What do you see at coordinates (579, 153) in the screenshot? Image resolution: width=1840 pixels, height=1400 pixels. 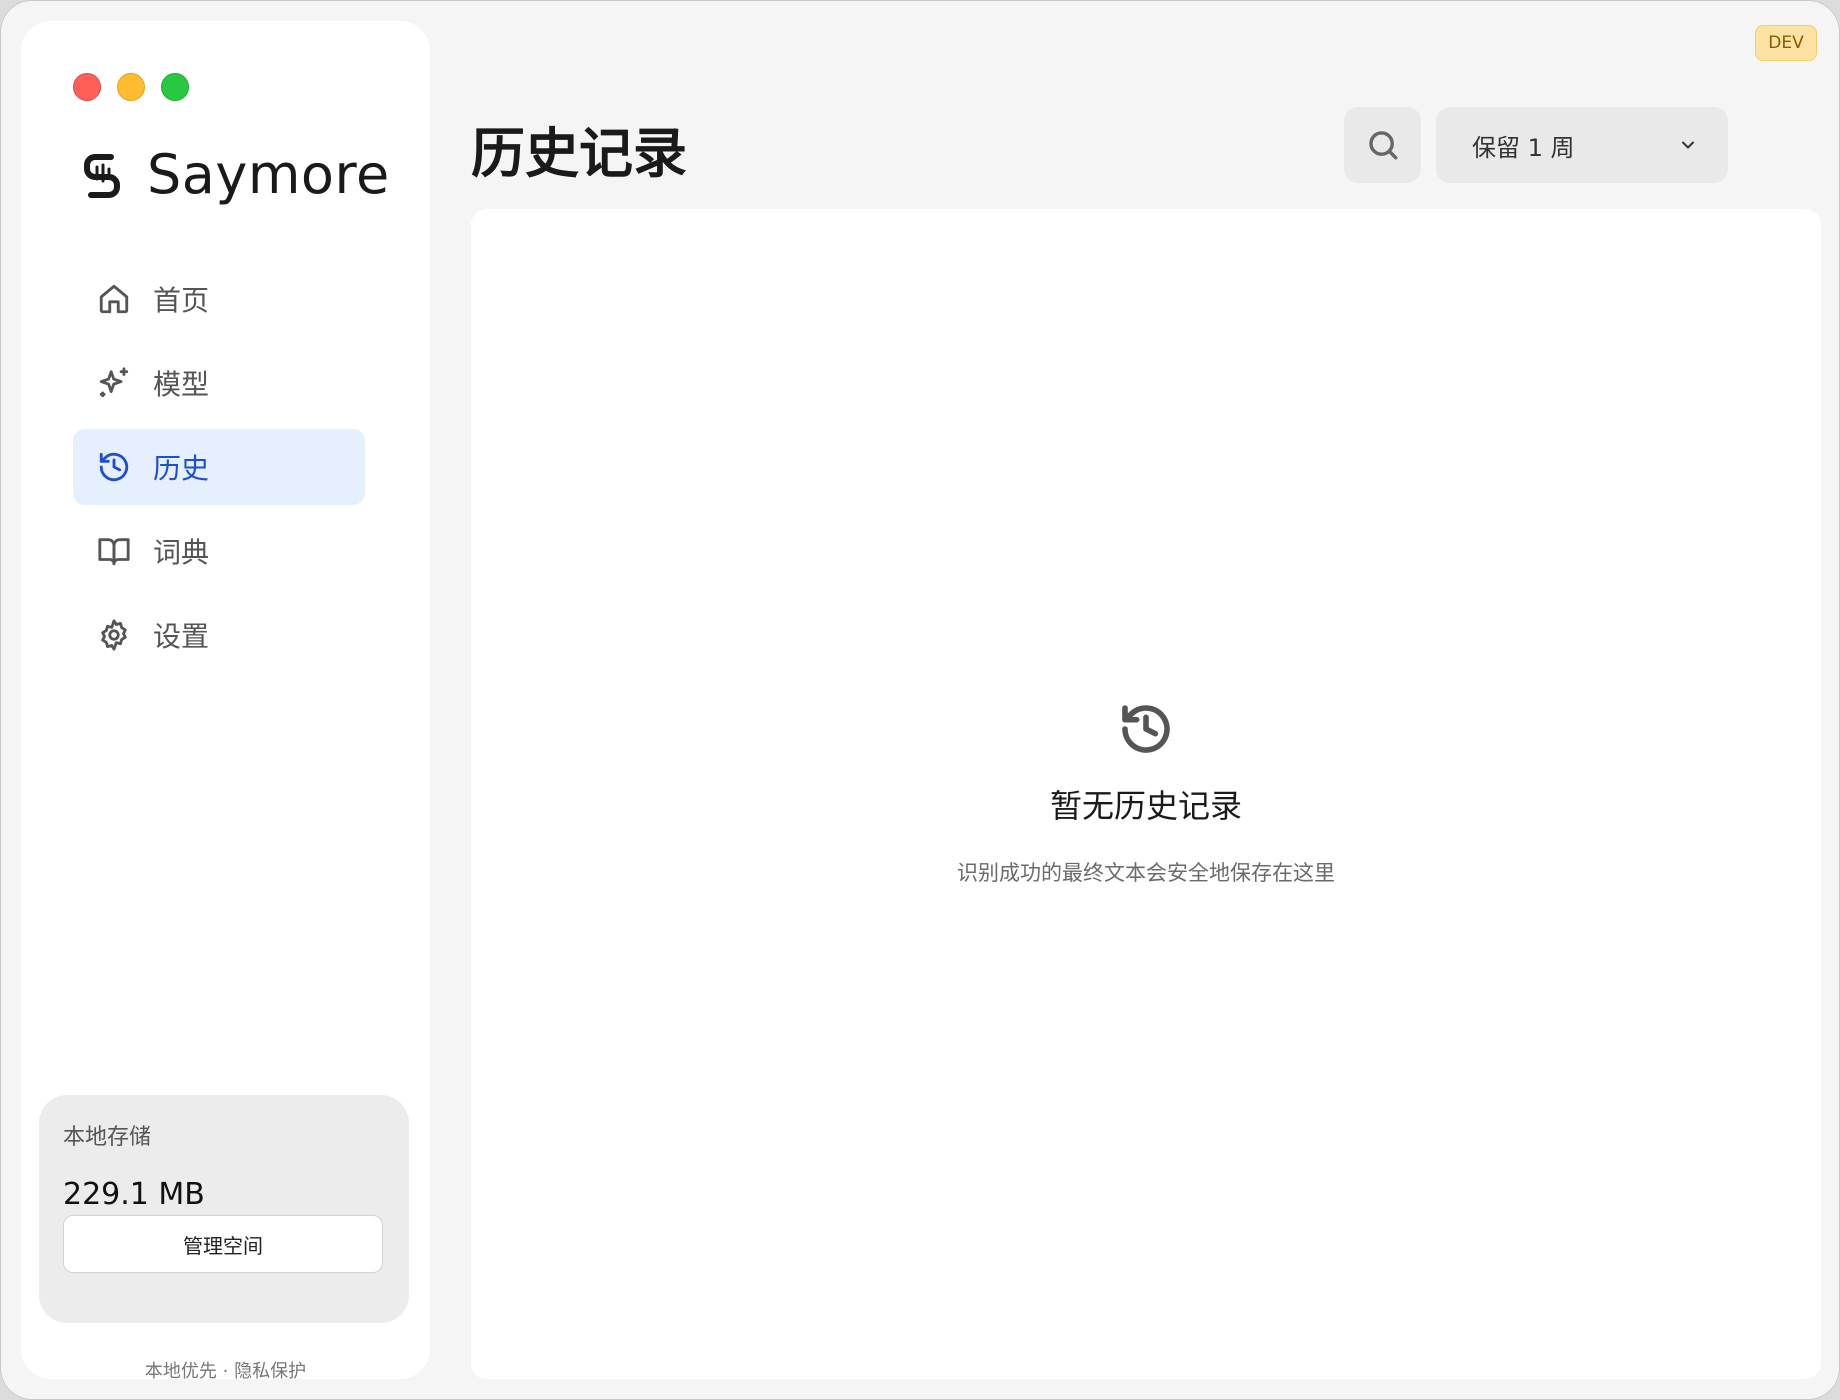 I see `page-title: 历史记录` at bounding box center [579, 153].